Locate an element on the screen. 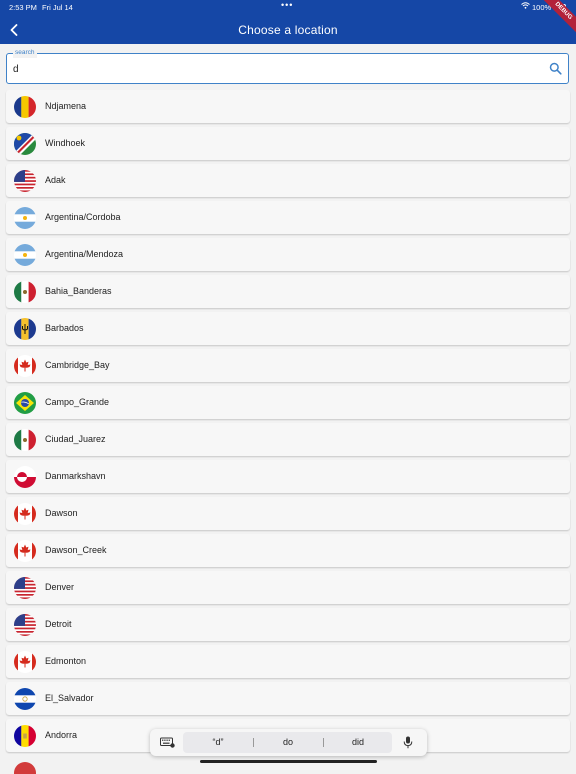 This screenshot has height=774, width=576. location-label: Adak is located at coordinates (55, 180).